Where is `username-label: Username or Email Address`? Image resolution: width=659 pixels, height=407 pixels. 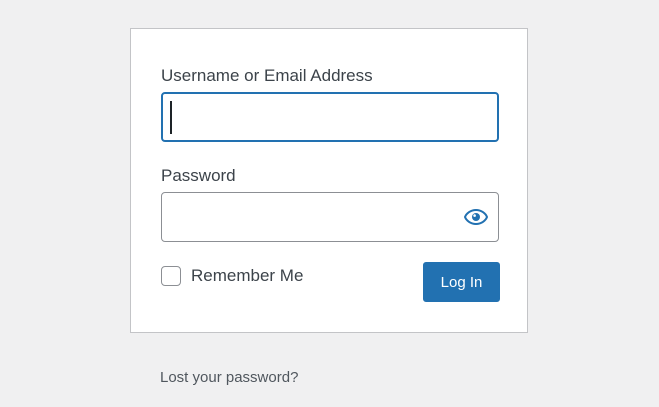
username-label: Username or Email Address is located at coordinates (267, 75).